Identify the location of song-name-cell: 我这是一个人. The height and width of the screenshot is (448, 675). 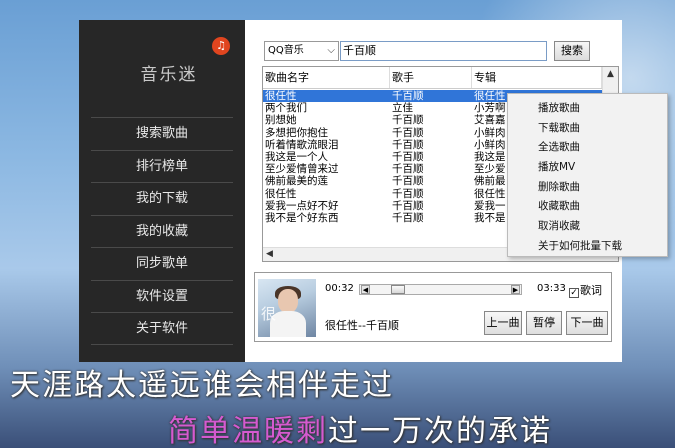
(296, 156).